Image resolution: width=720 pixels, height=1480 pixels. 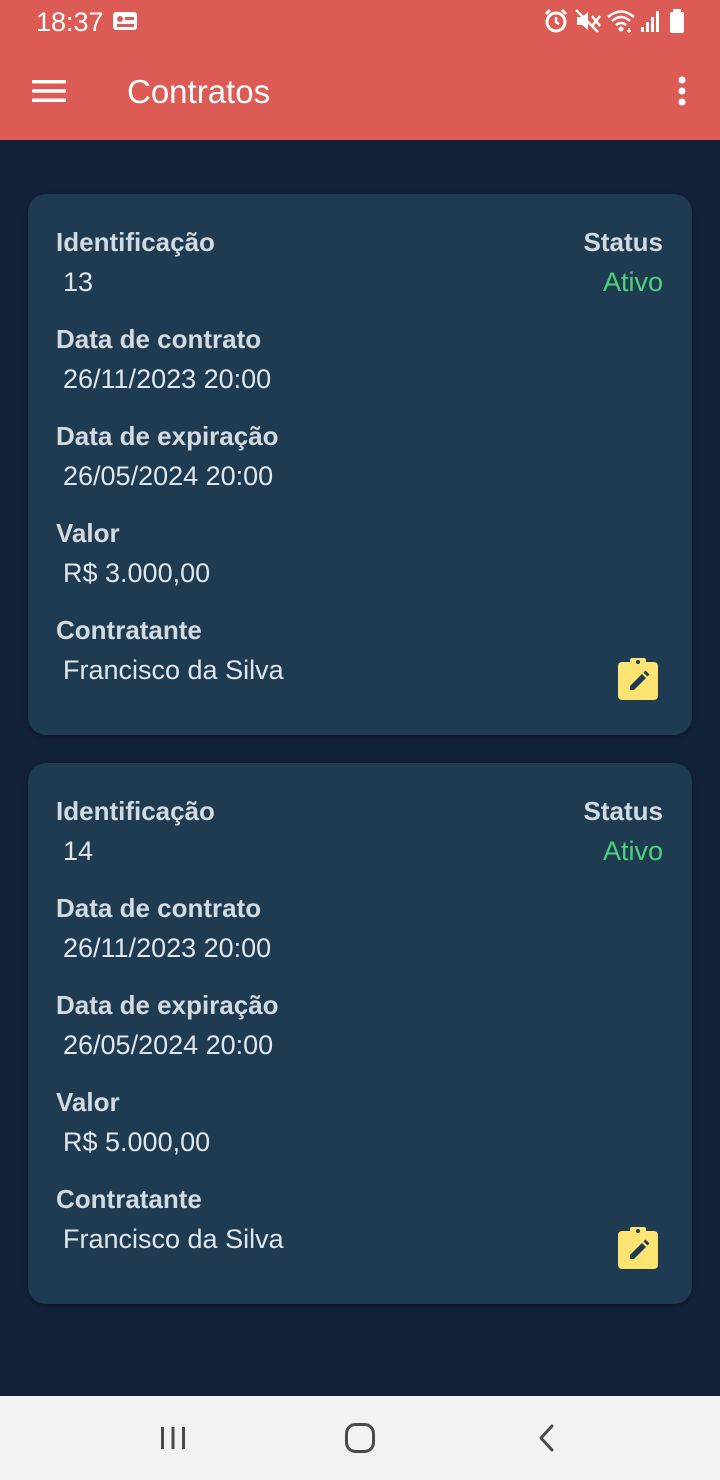 I want to click on home-button, so click(x=360, y=1438).